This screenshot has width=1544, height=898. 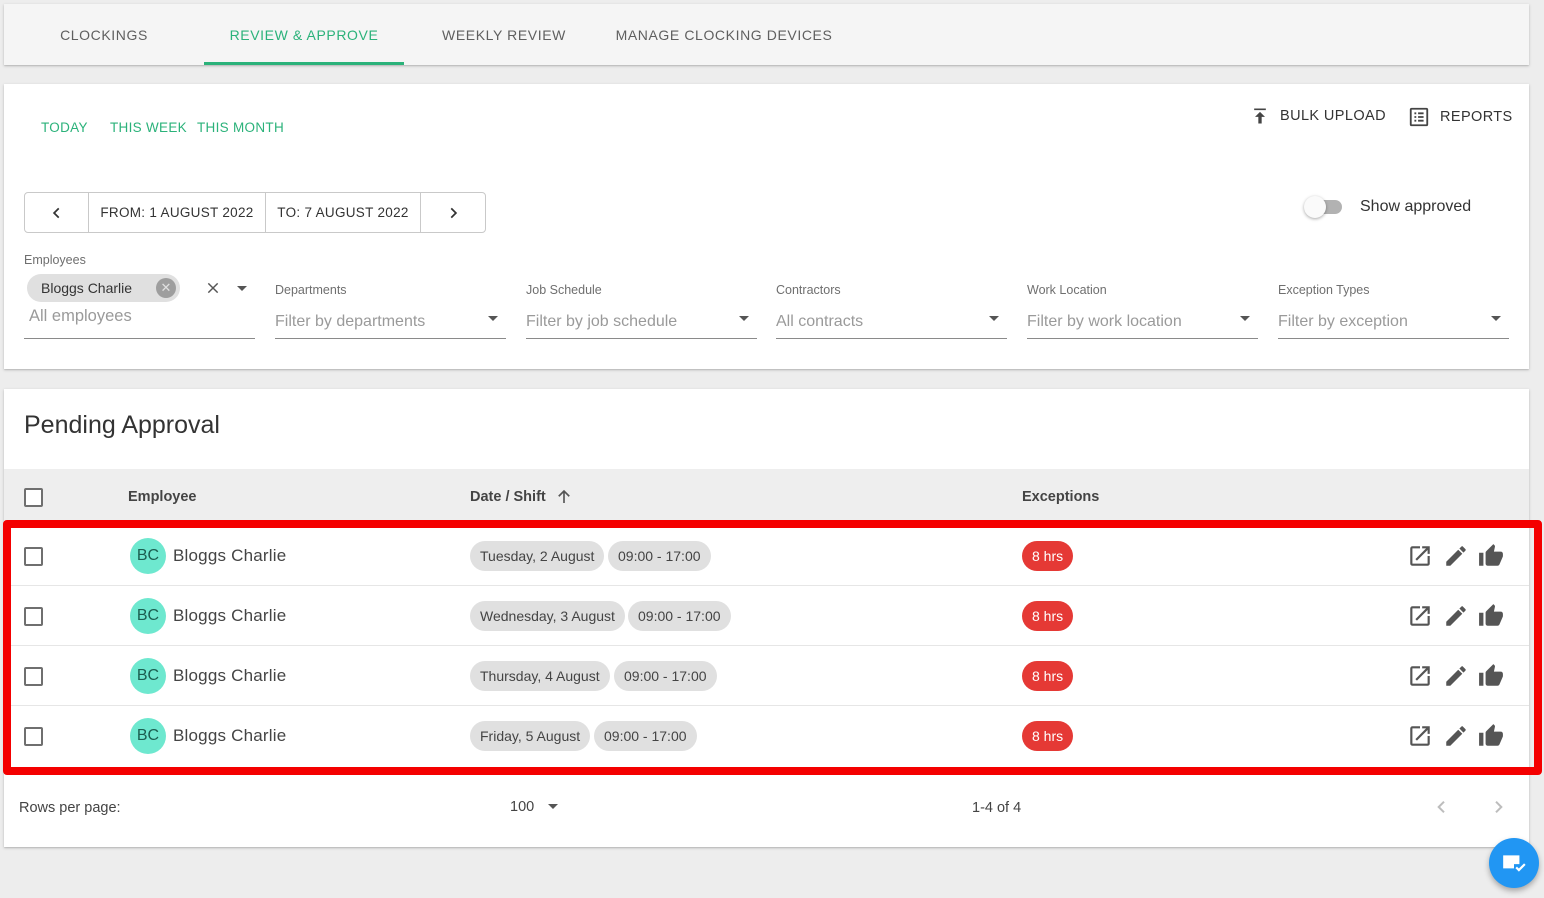 What do you see at coordinates (537, 807) in the screenshot?
I see `rows-per-page-select: 100` at bounding box center [537, 807].